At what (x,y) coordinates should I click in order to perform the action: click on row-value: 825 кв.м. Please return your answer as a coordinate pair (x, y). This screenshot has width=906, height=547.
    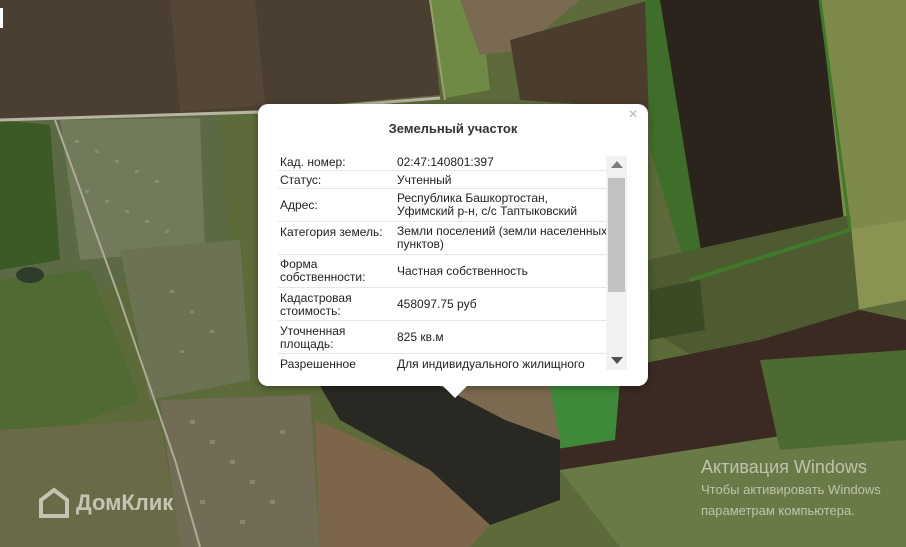
    Looking at the image, I should click on (420, 337).